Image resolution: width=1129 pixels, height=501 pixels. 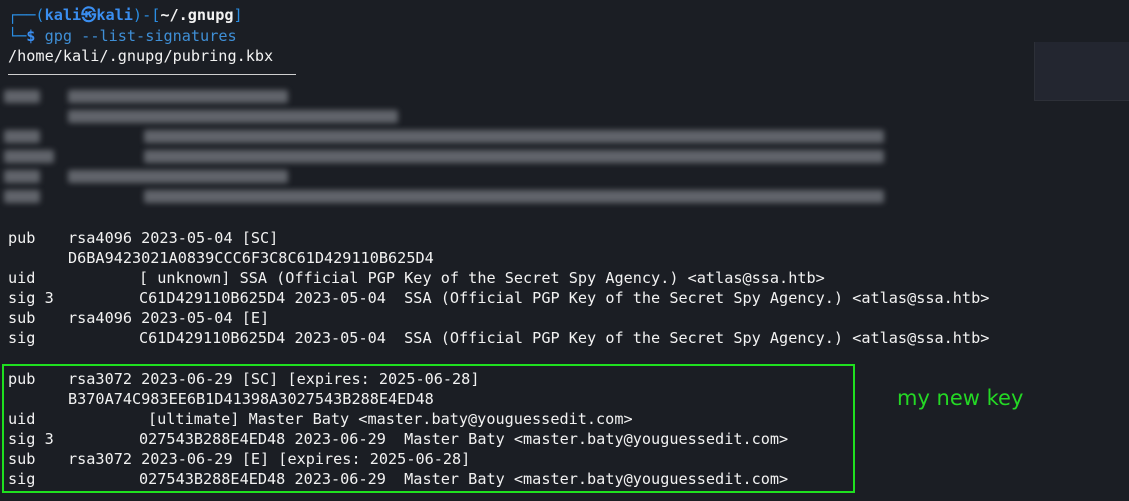 I want to click on key-line: pub rsa4096 2023-05-04 [SC], so click(x=143, y=238).